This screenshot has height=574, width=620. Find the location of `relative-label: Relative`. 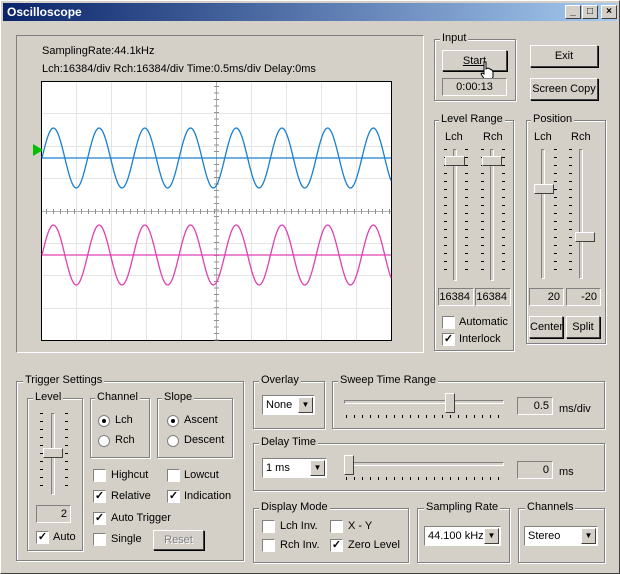

relative-label: Relative is located at coordinates (131, 496).